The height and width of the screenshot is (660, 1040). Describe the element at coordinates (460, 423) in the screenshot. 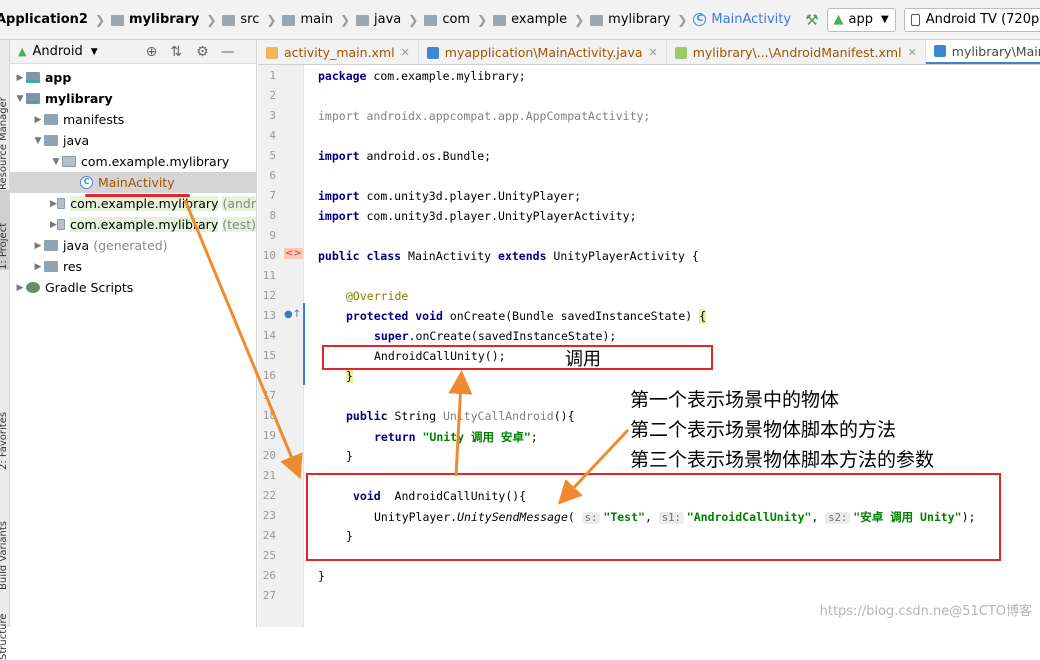

I see `arrow-method-to-call` at that location.